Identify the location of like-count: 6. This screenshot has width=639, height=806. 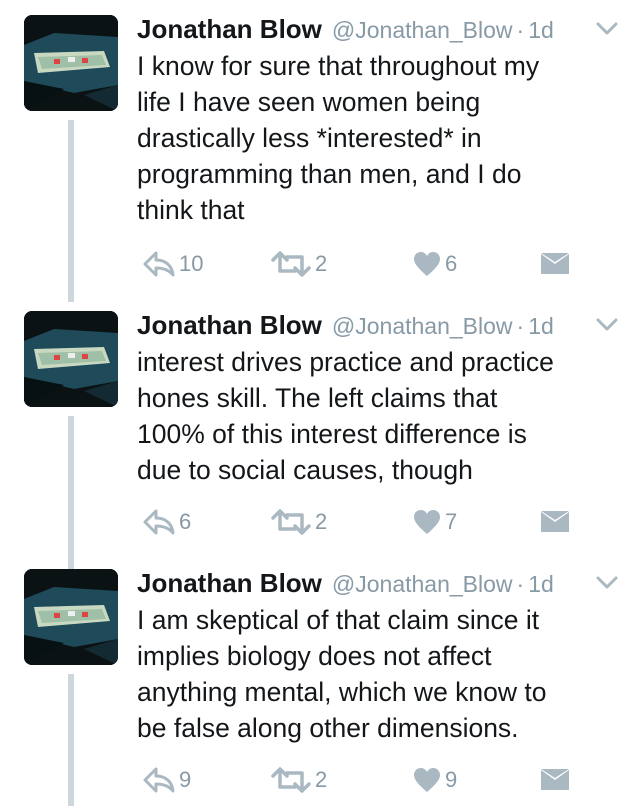
(451, 263).